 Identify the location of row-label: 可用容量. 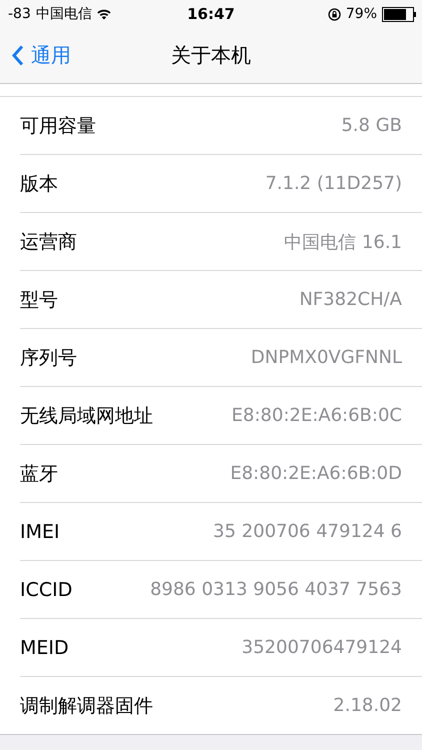
(58, 126).